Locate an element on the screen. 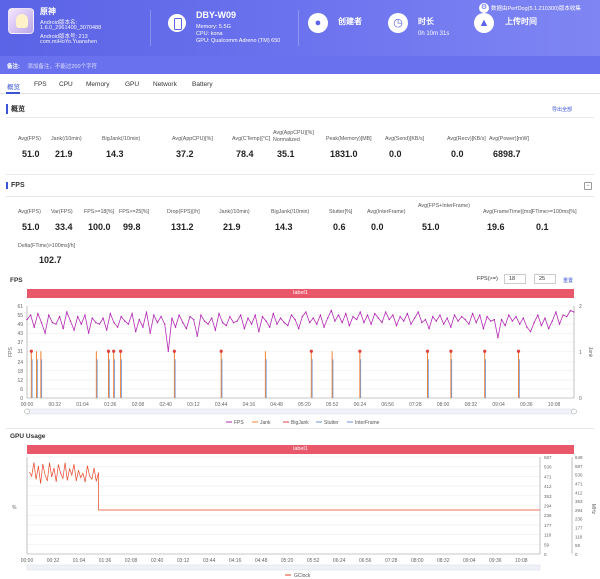 This screenshot has width=600, height=579. x-tick-label: 08:00 is located at coordinates (443, 405).